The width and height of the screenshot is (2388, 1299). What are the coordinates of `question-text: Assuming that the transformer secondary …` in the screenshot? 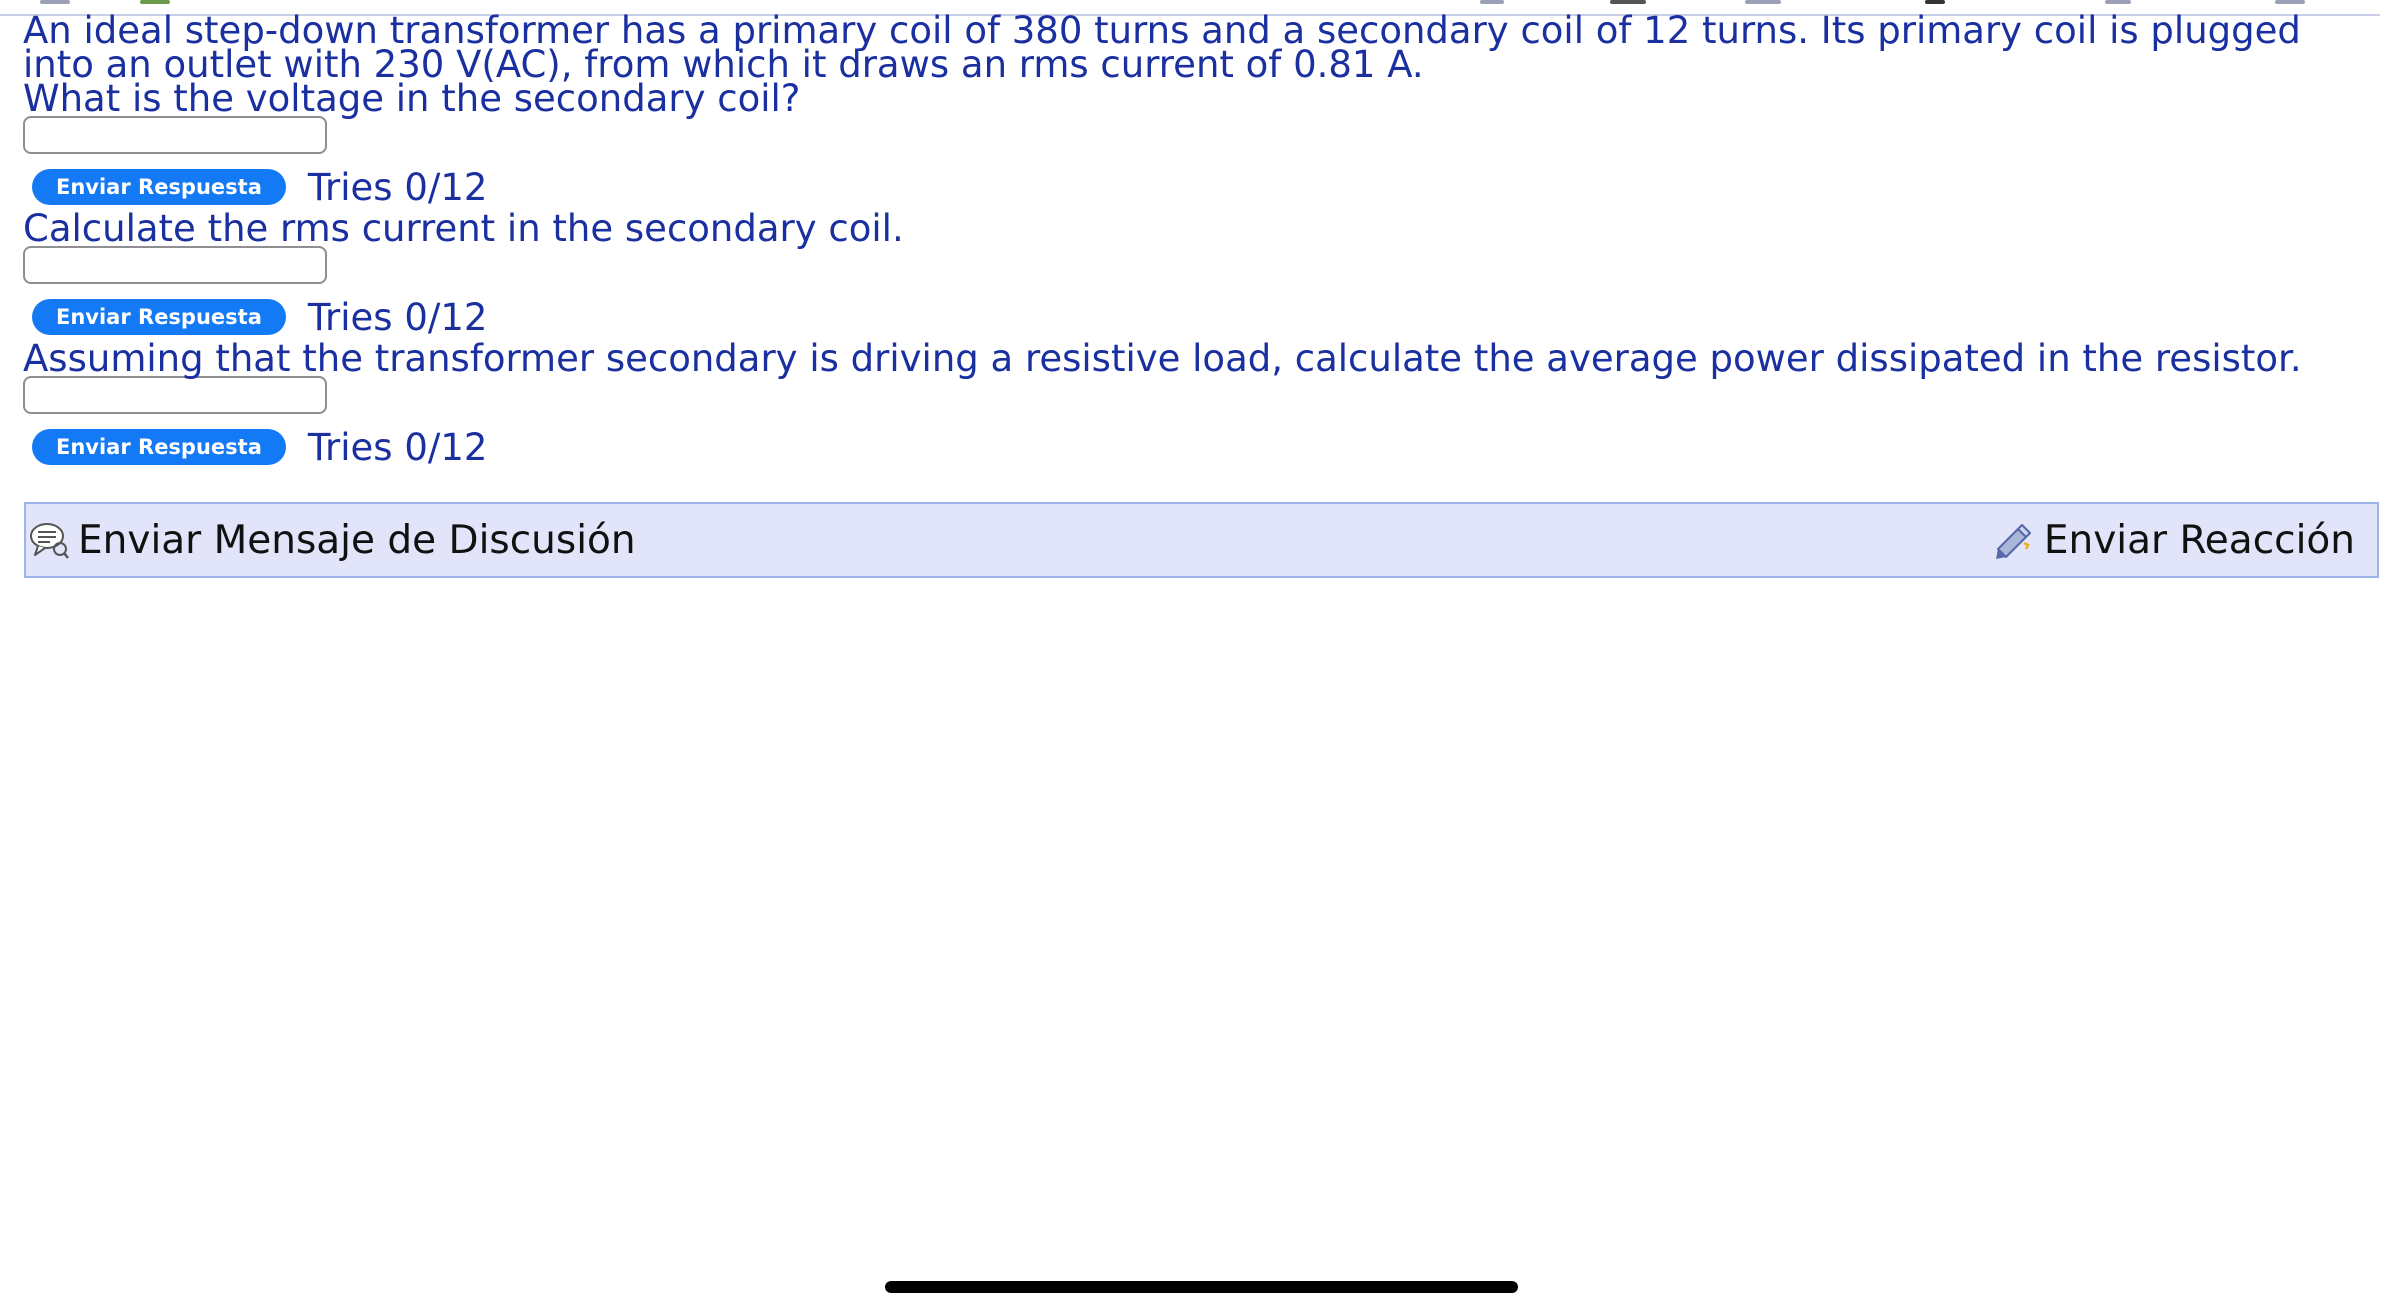 It's located at (1162, 358).